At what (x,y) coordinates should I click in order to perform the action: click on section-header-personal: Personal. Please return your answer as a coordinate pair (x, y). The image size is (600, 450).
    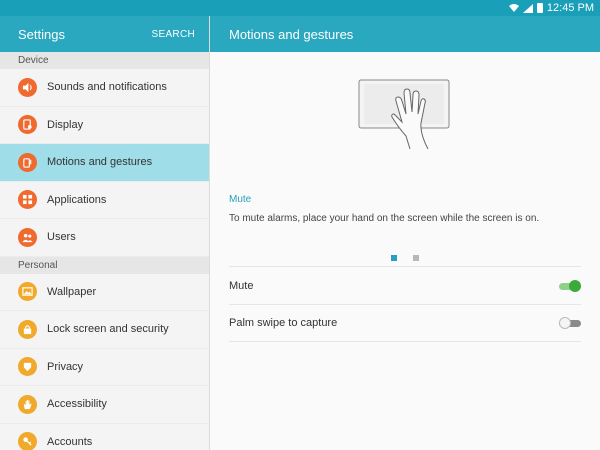
    Looking at the image, I should click on (104, 265).